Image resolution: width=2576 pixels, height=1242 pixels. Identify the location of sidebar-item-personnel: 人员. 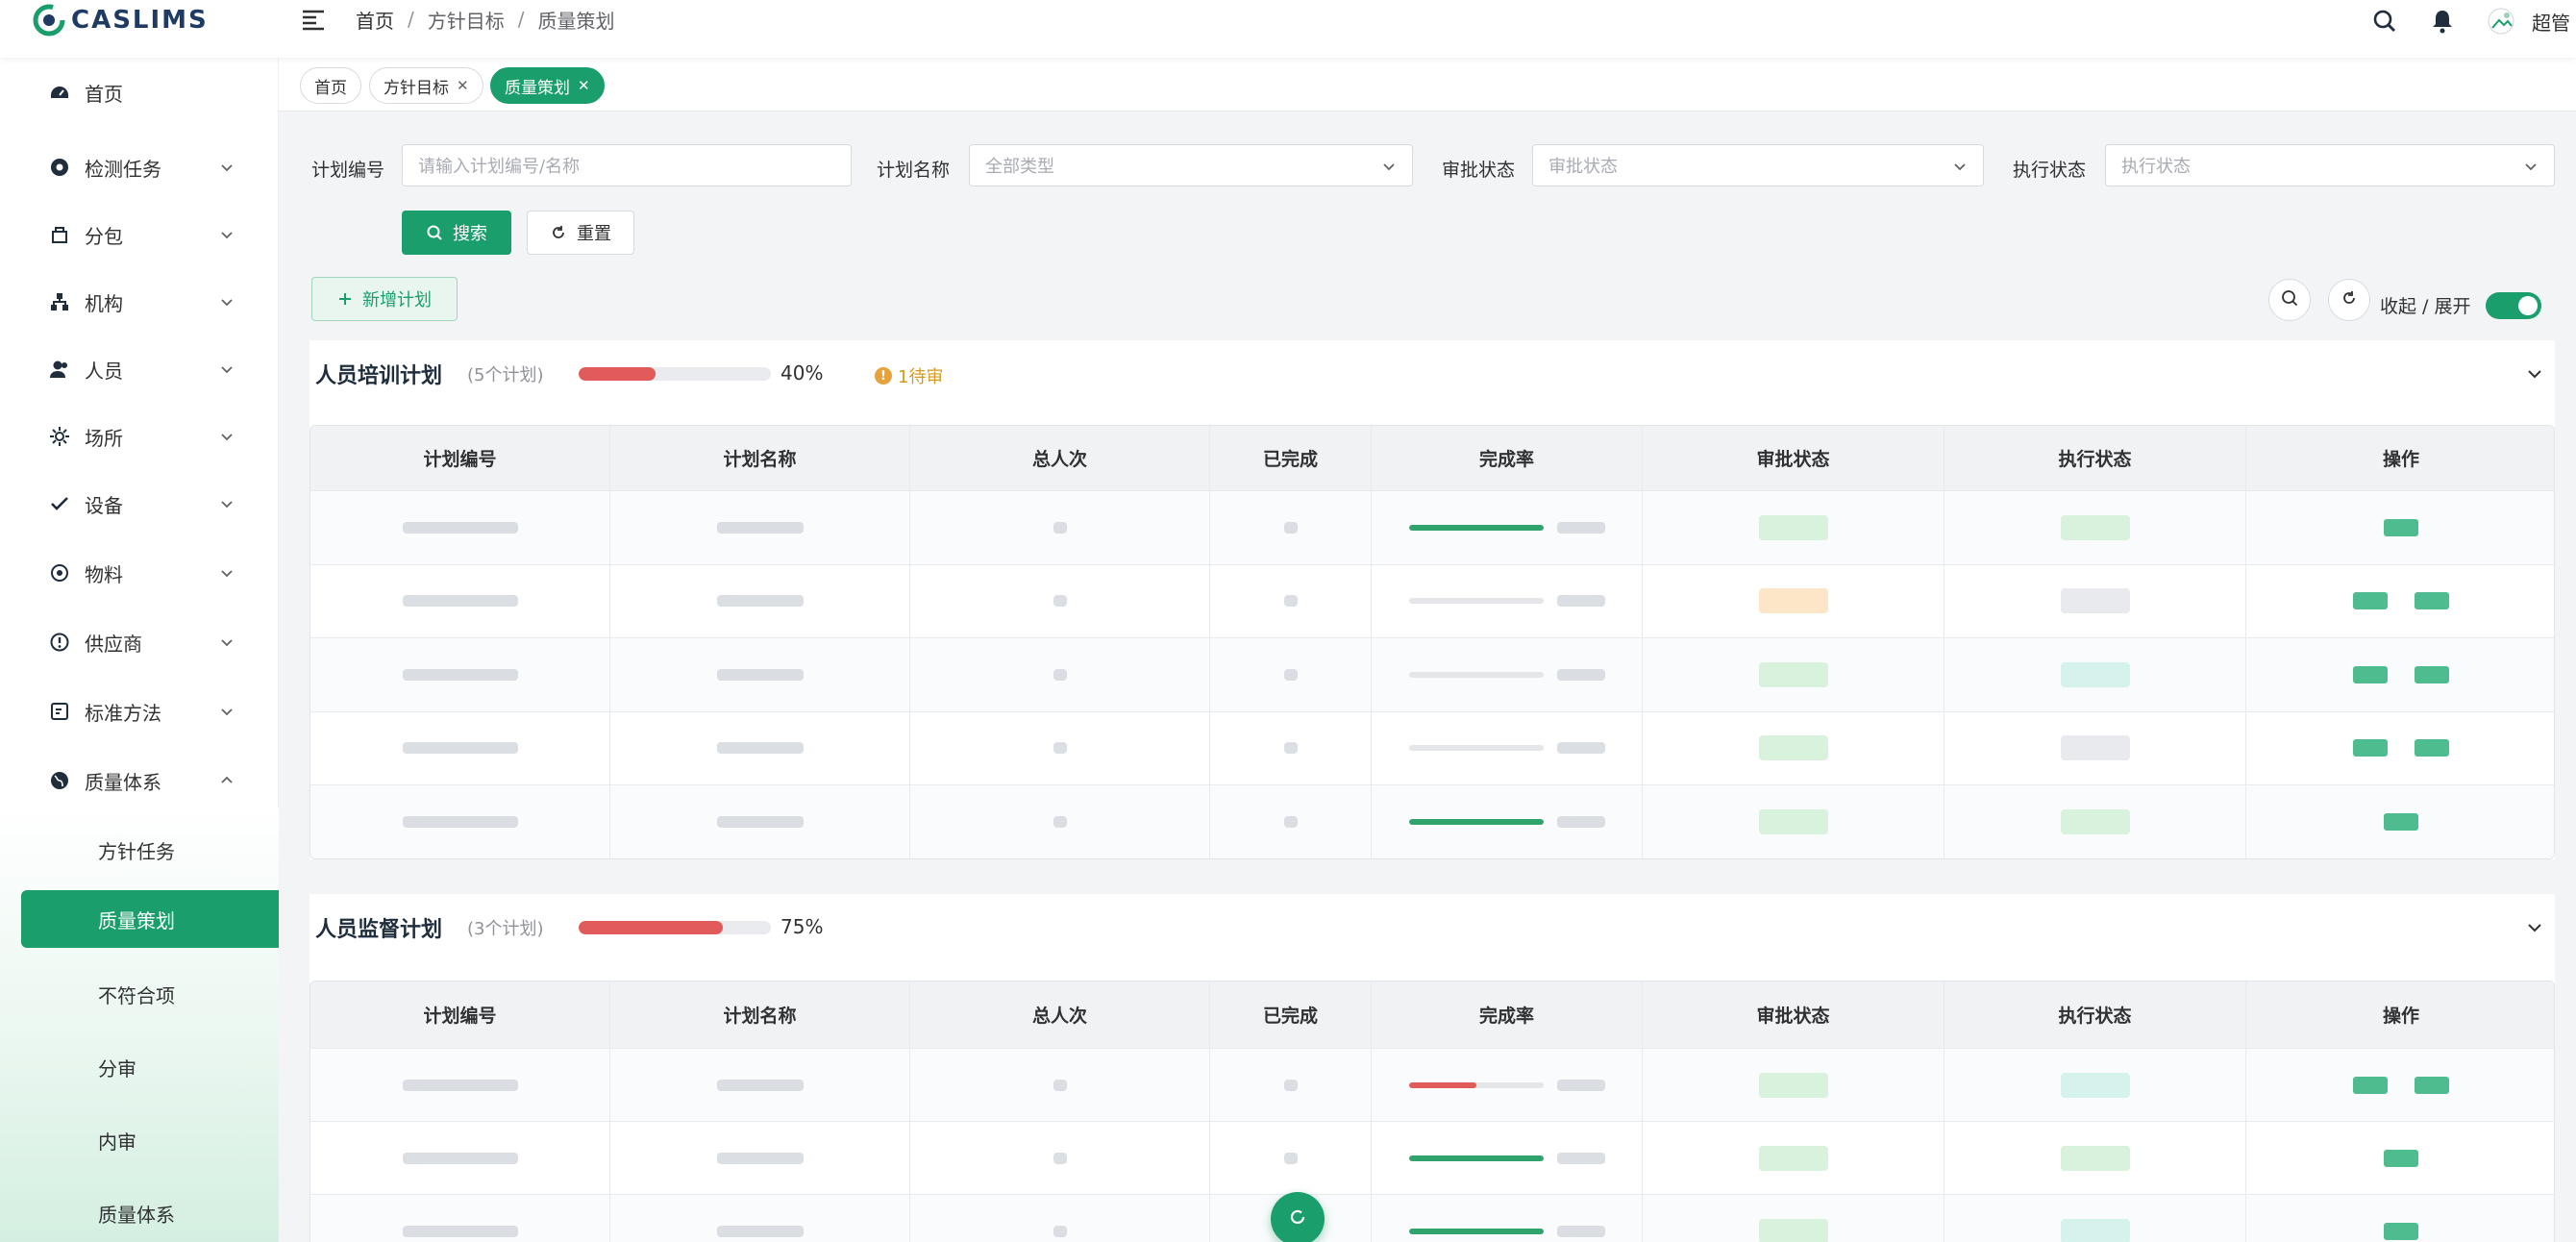
(140, 369).